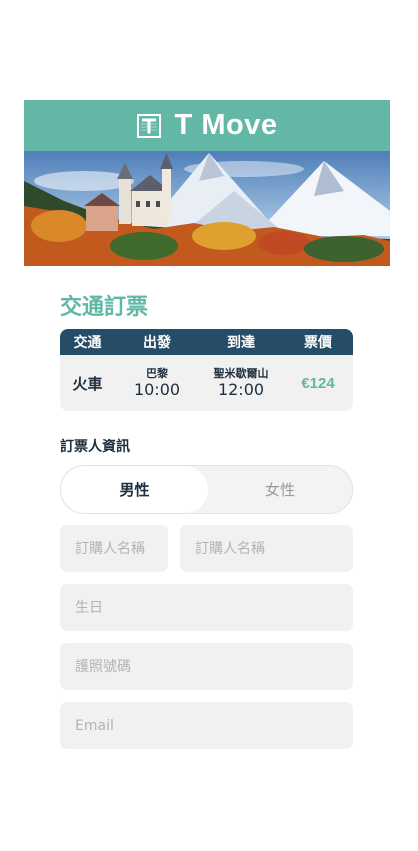 The height and width of the screenshot is (851, 418). Describe the element at coordinates (157, 343) in the screenshot. I see `column-header-depart: 出發` at that location.